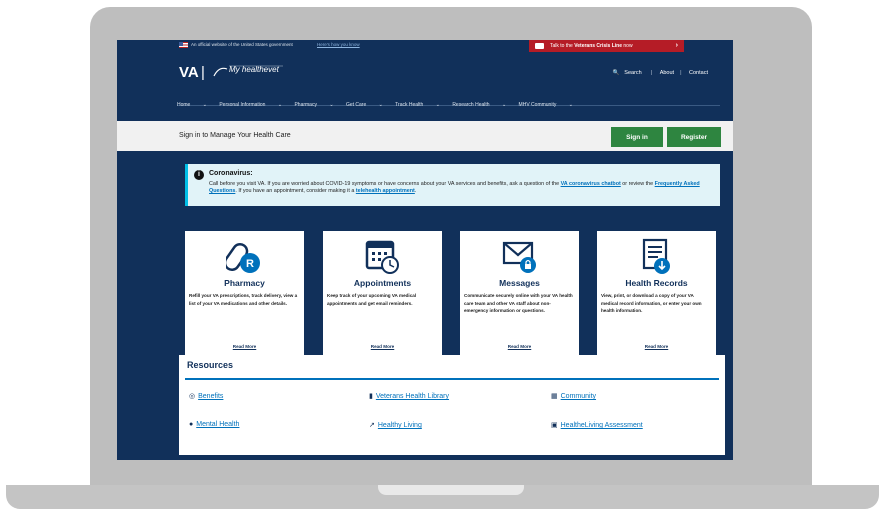 The width and height of the screenshot is (885, 510). What do you see at coordinates (364, 105) in the screenshot?
I see `nav-item-get-care: Get Care ⌄` at bounding box center [364, 105].